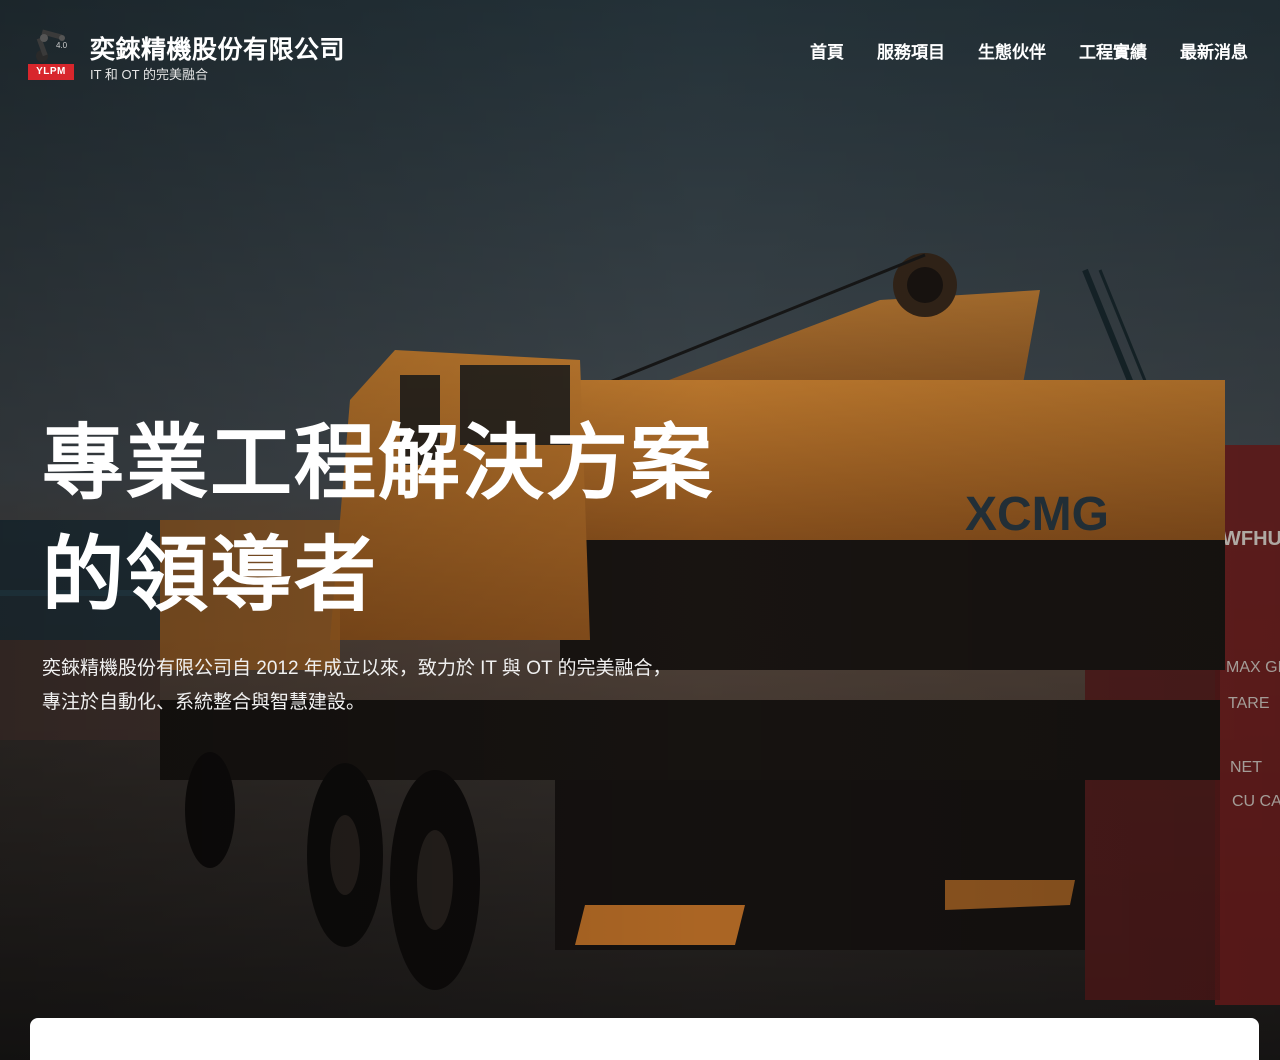 The height and width of the screenshot is (1060, 1280). What do you see at coordinates (149, 74) in the screenshot?
I see `company-tagline: IT 和 OT 的完美融合` at bounding box center [149, 74].